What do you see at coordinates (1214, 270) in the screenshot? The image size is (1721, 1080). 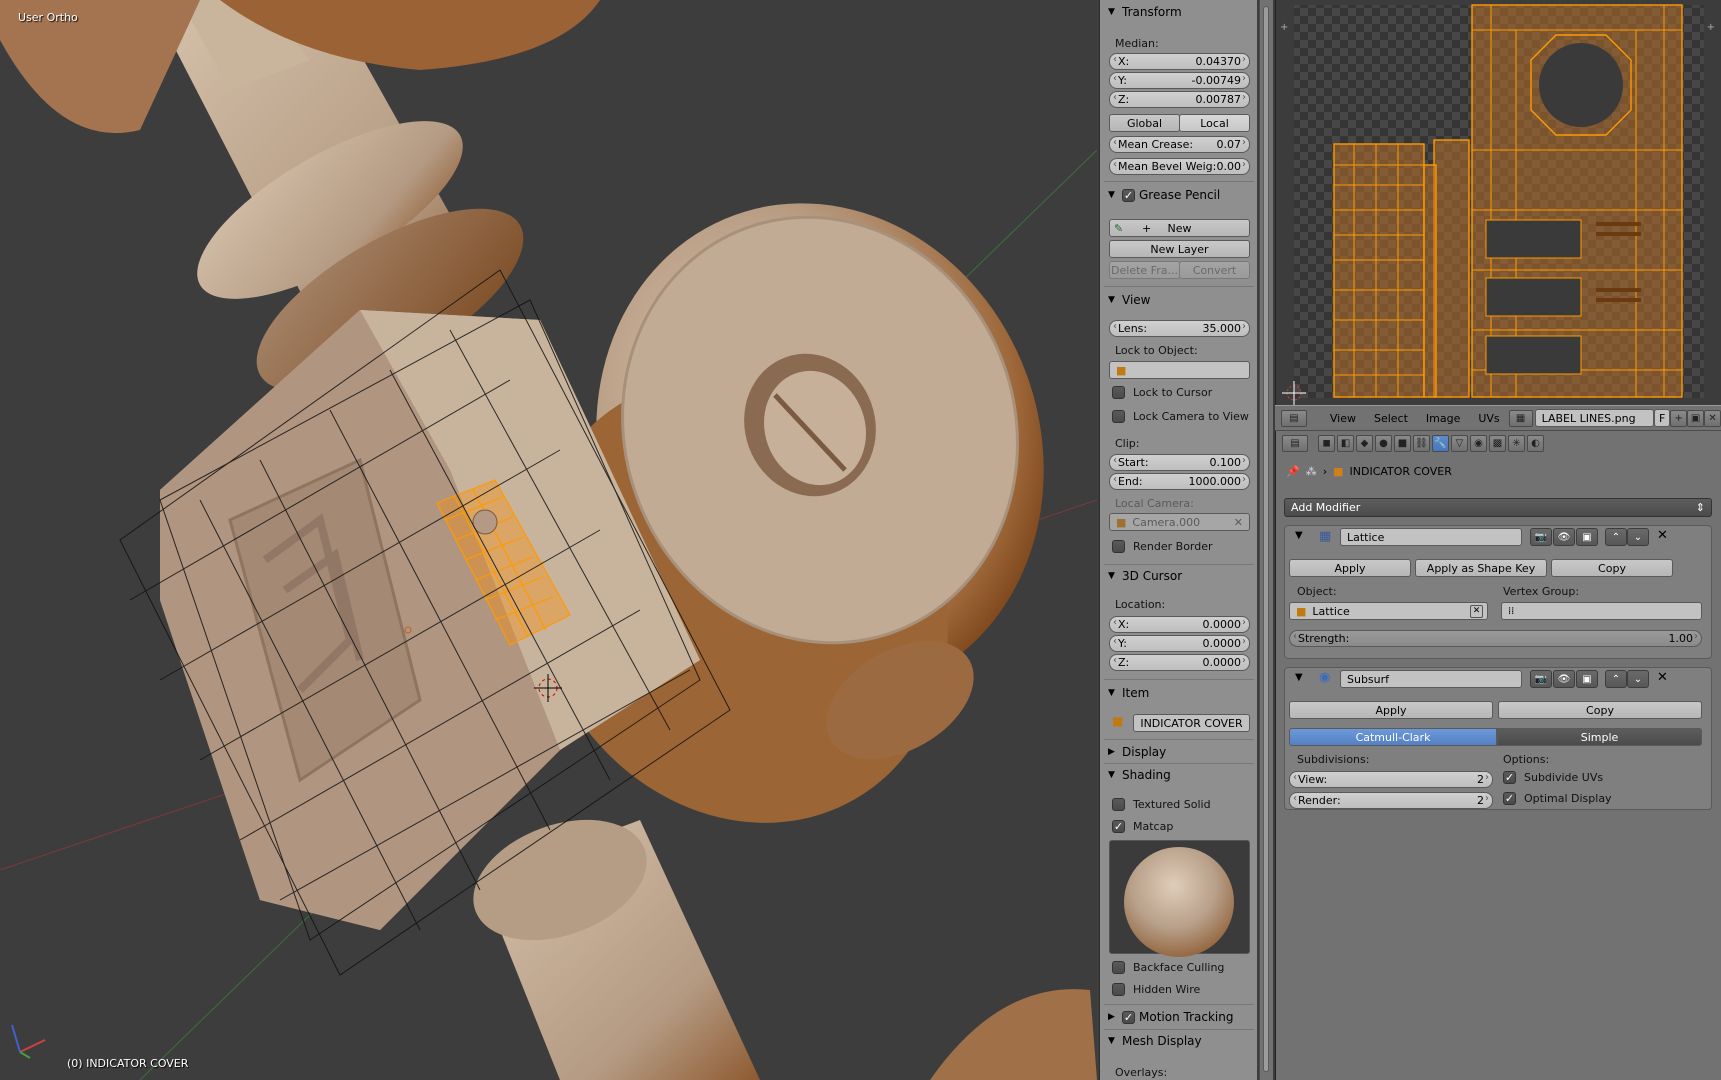 I see `convert-button: Convert` at bounding box center [1214, 270].